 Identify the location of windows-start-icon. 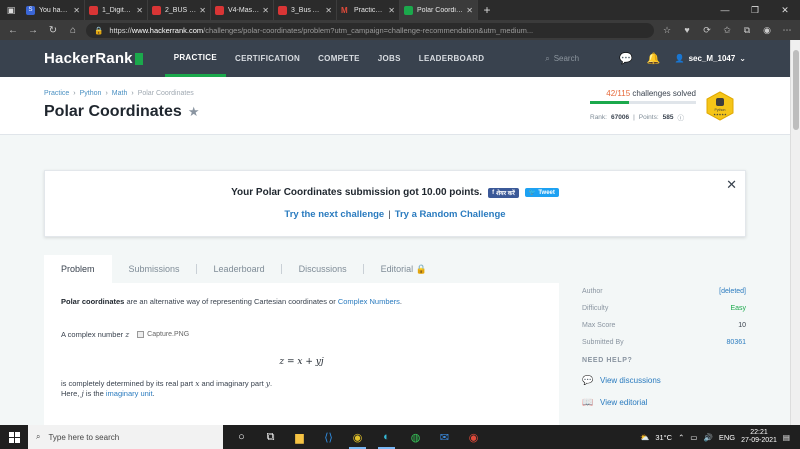
(14, 437).